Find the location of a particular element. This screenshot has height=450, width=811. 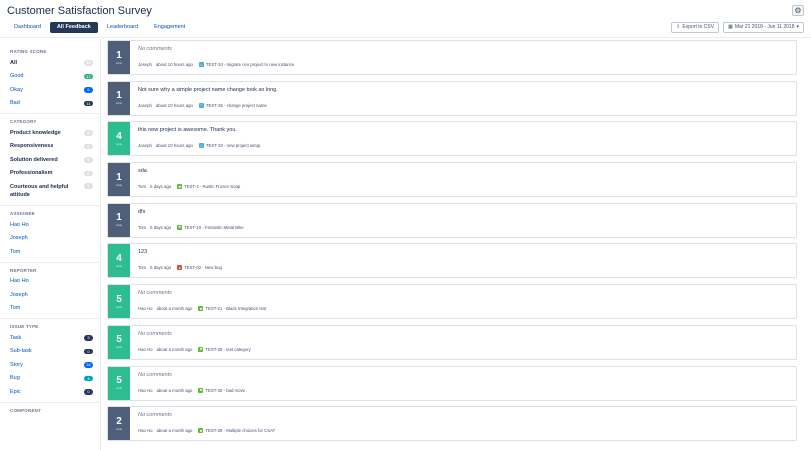

tab-engagement: Engagement is located at coordinates (169, 27).